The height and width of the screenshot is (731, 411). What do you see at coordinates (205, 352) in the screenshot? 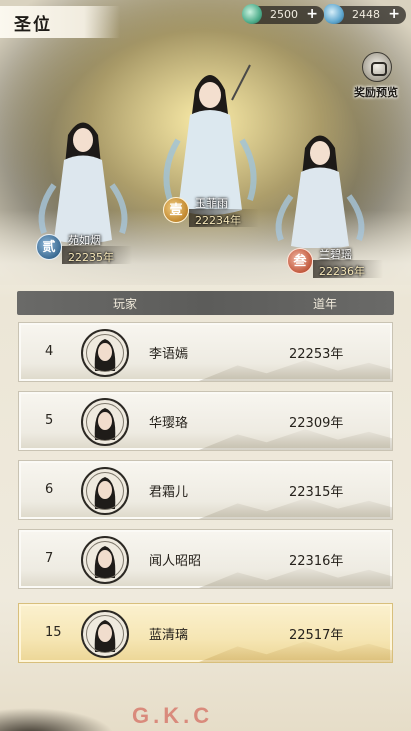
I see `table-row: 4 李语嫣 22253年` at bounding box center [205, 352].